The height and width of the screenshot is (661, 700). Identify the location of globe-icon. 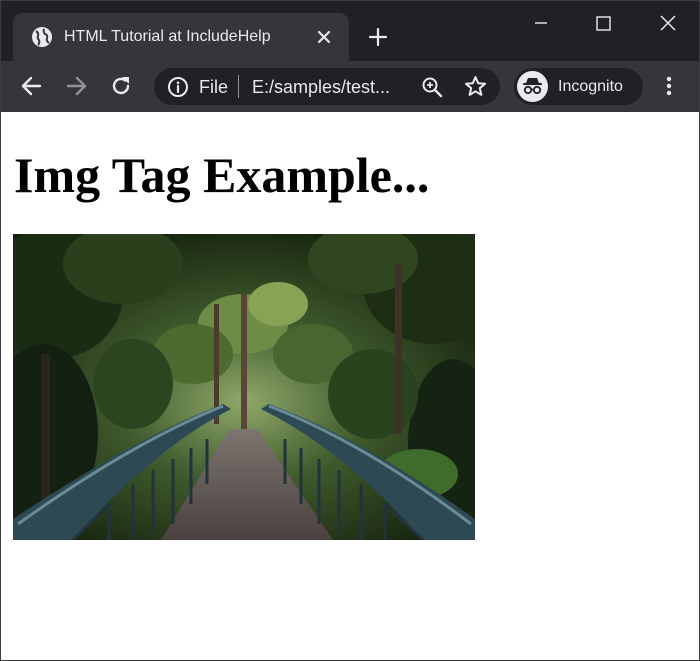
(42, 37).